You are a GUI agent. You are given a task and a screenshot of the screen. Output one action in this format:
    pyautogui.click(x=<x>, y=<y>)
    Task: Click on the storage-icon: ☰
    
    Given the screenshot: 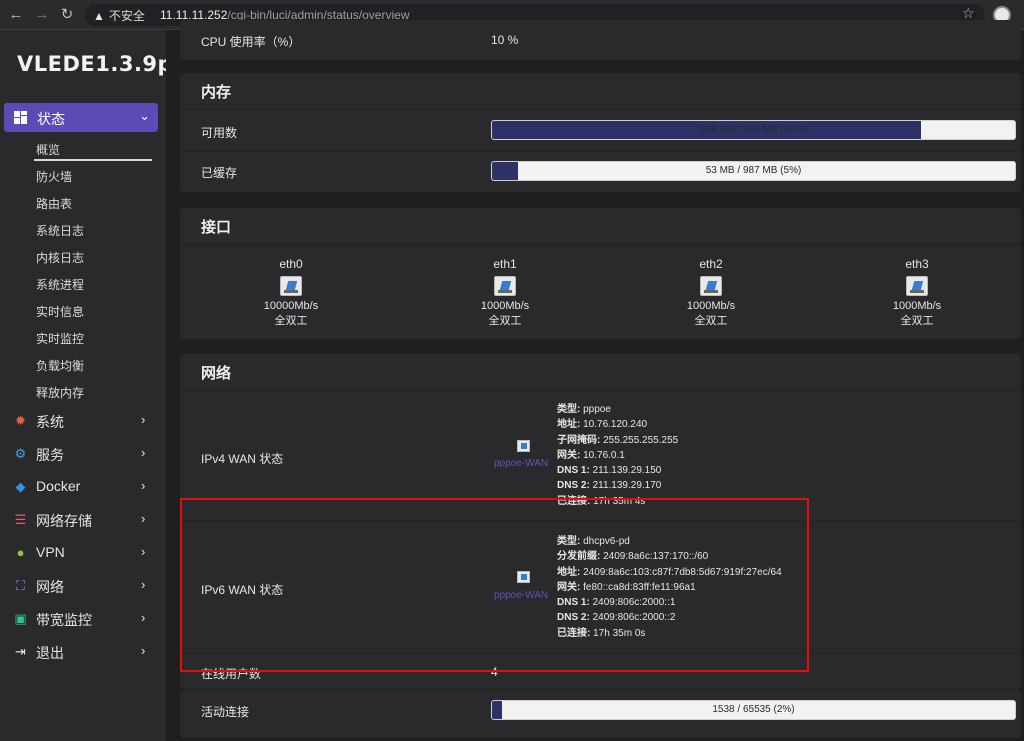 What is the action you would take?
    pyautogui.click(x=20, y=519)
    